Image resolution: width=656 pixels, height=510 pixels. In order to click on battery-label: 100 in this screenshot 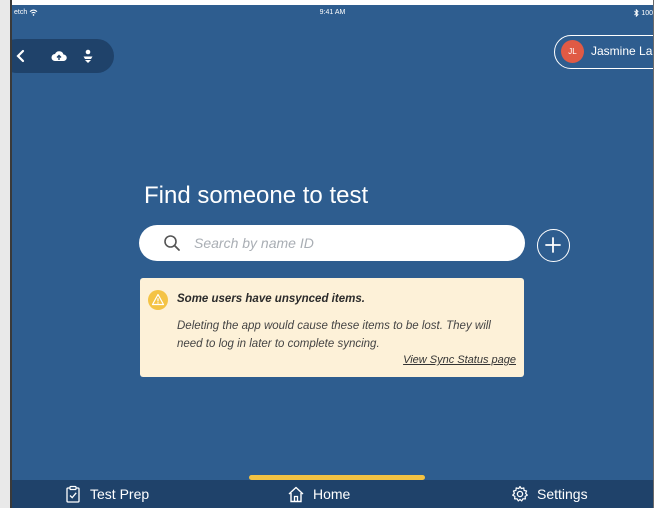, I will do `click(647, 13)`.